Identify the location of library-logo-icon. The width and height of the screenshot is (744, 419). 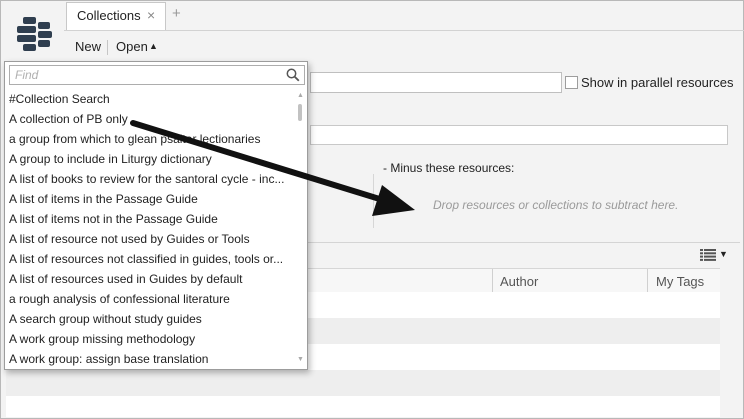
(35, 34).